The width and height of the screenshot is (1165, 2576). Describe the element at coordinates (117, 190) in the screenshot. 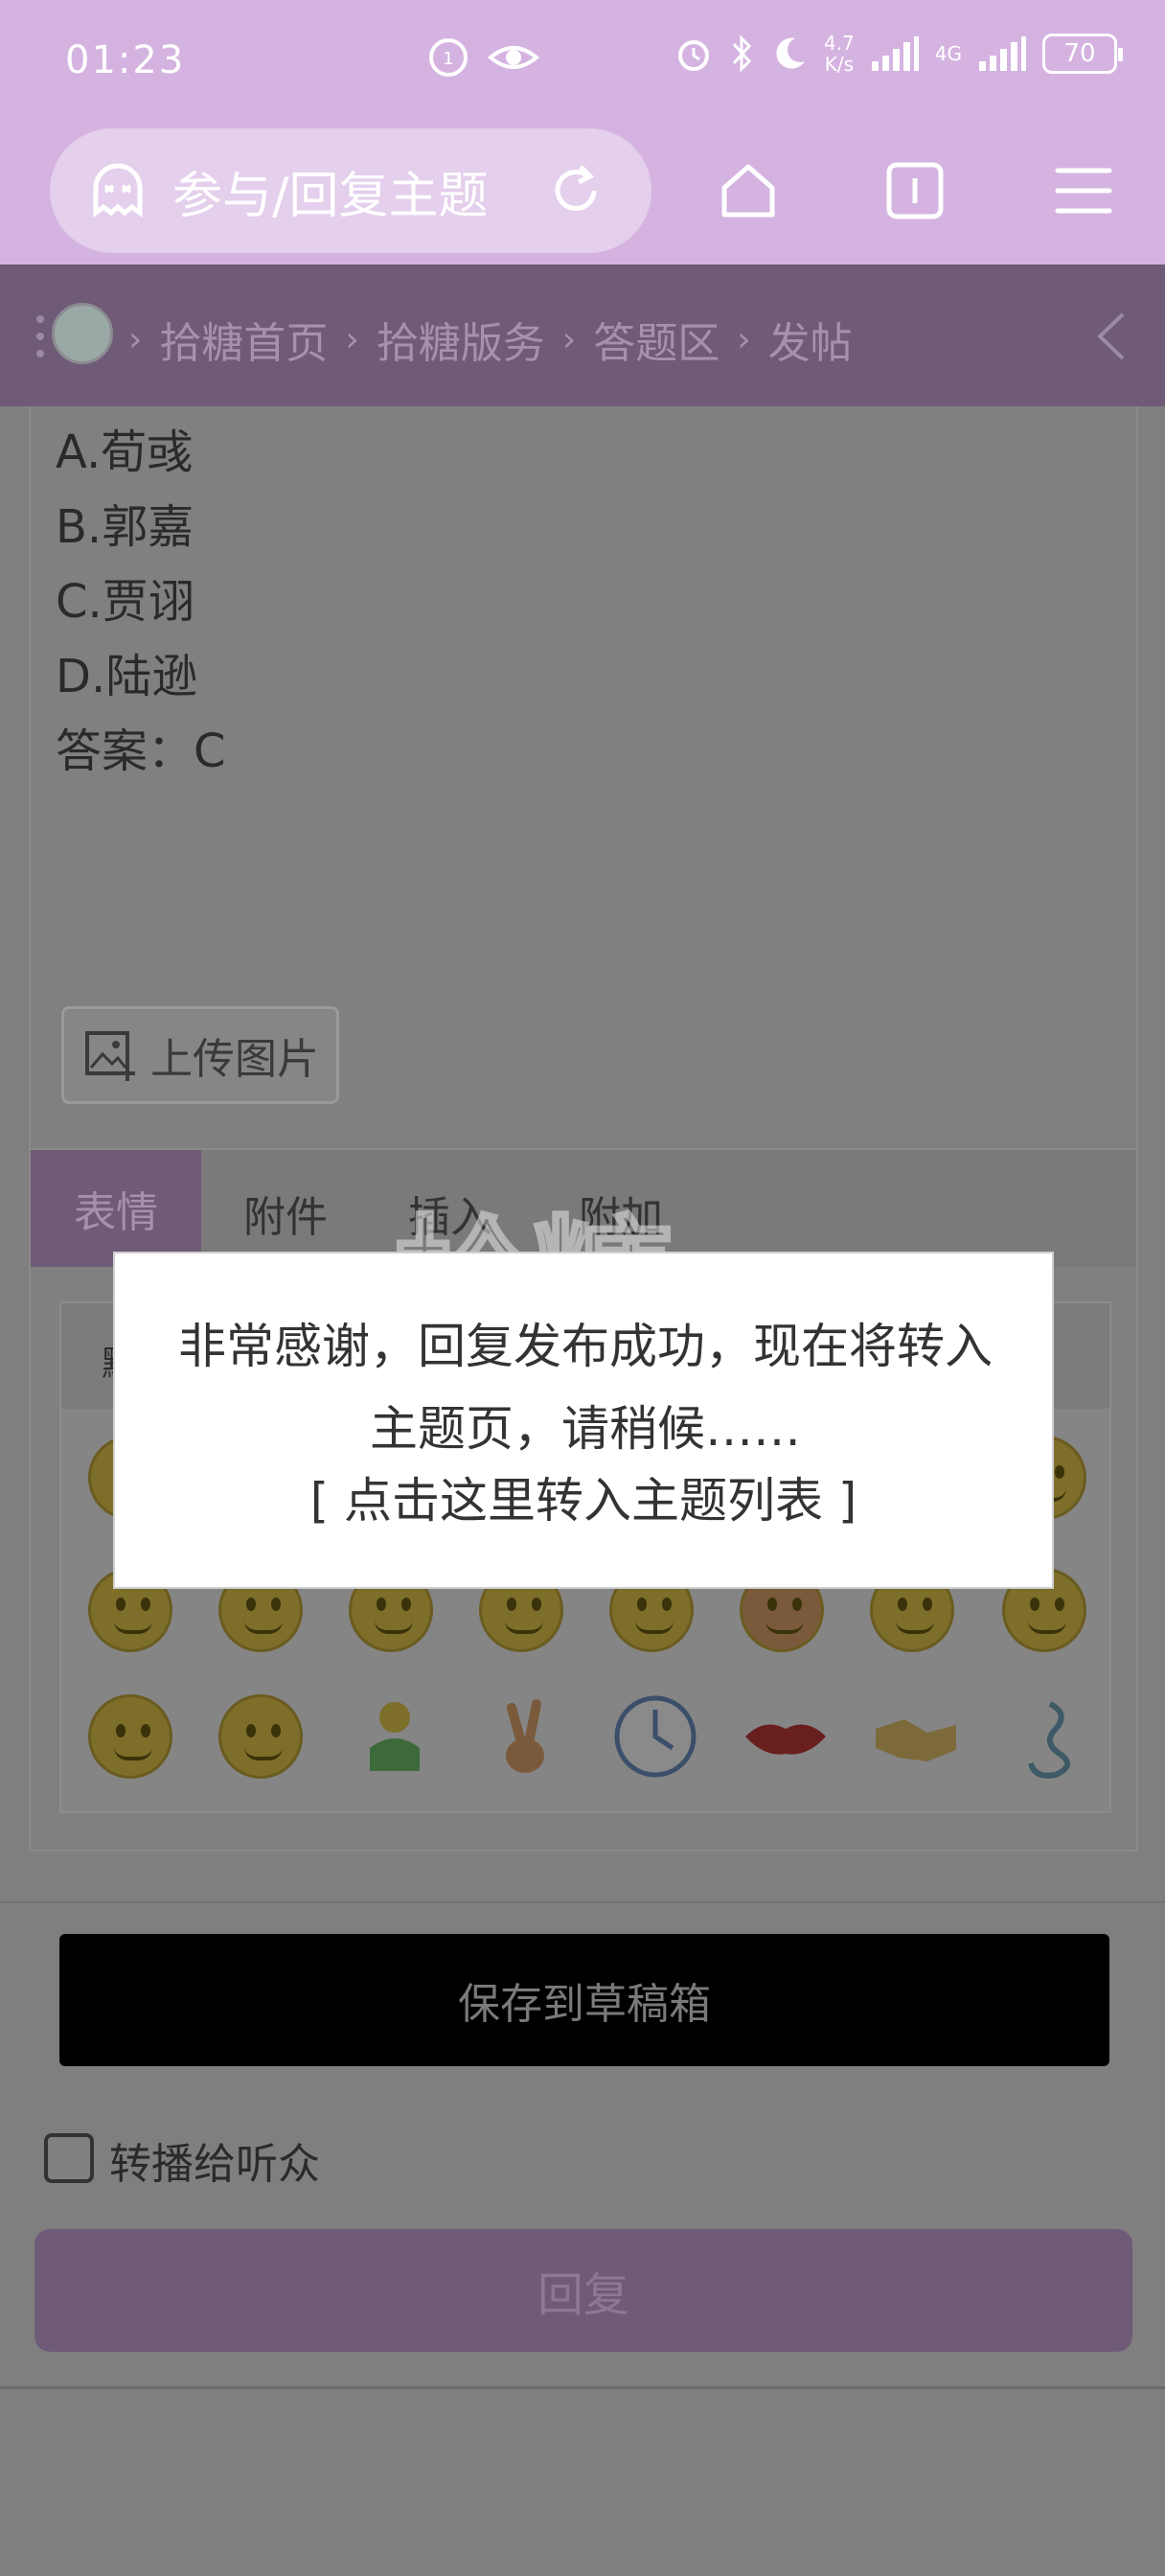

I see `ghost-icon` at that location.